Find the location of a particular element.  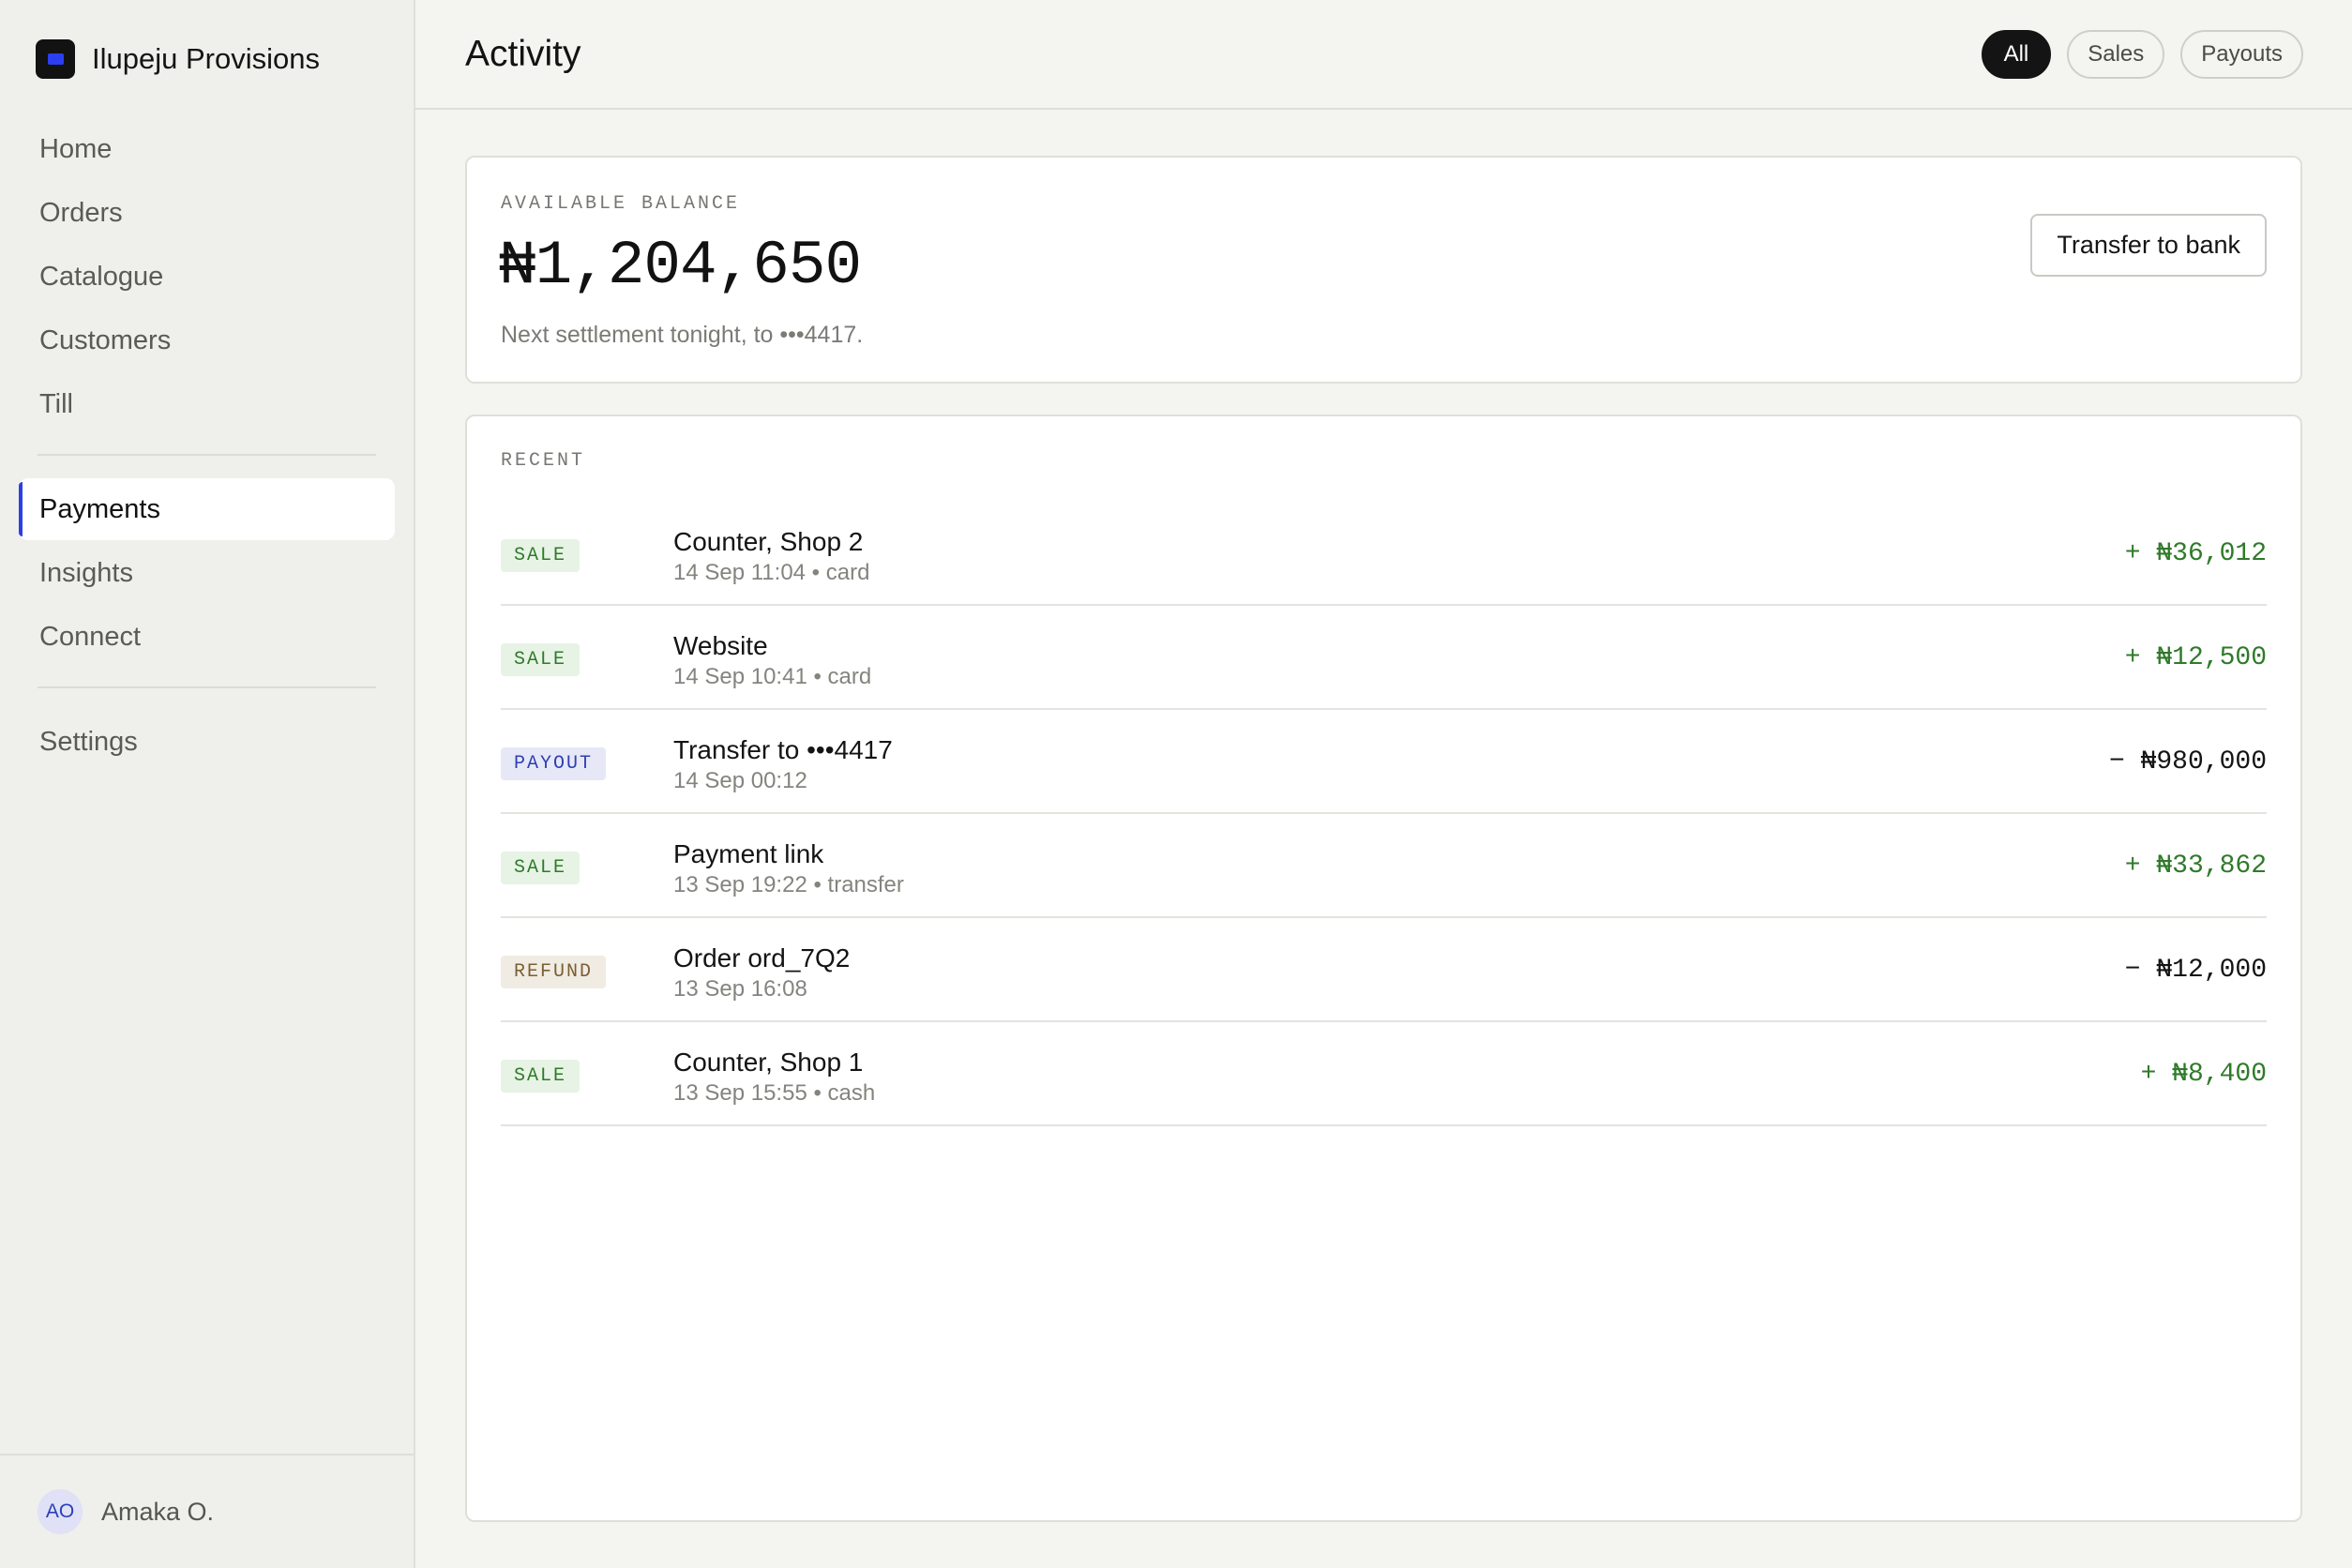

transaction-amount: + ₦33,862 is located at coordinates (2195, 866).